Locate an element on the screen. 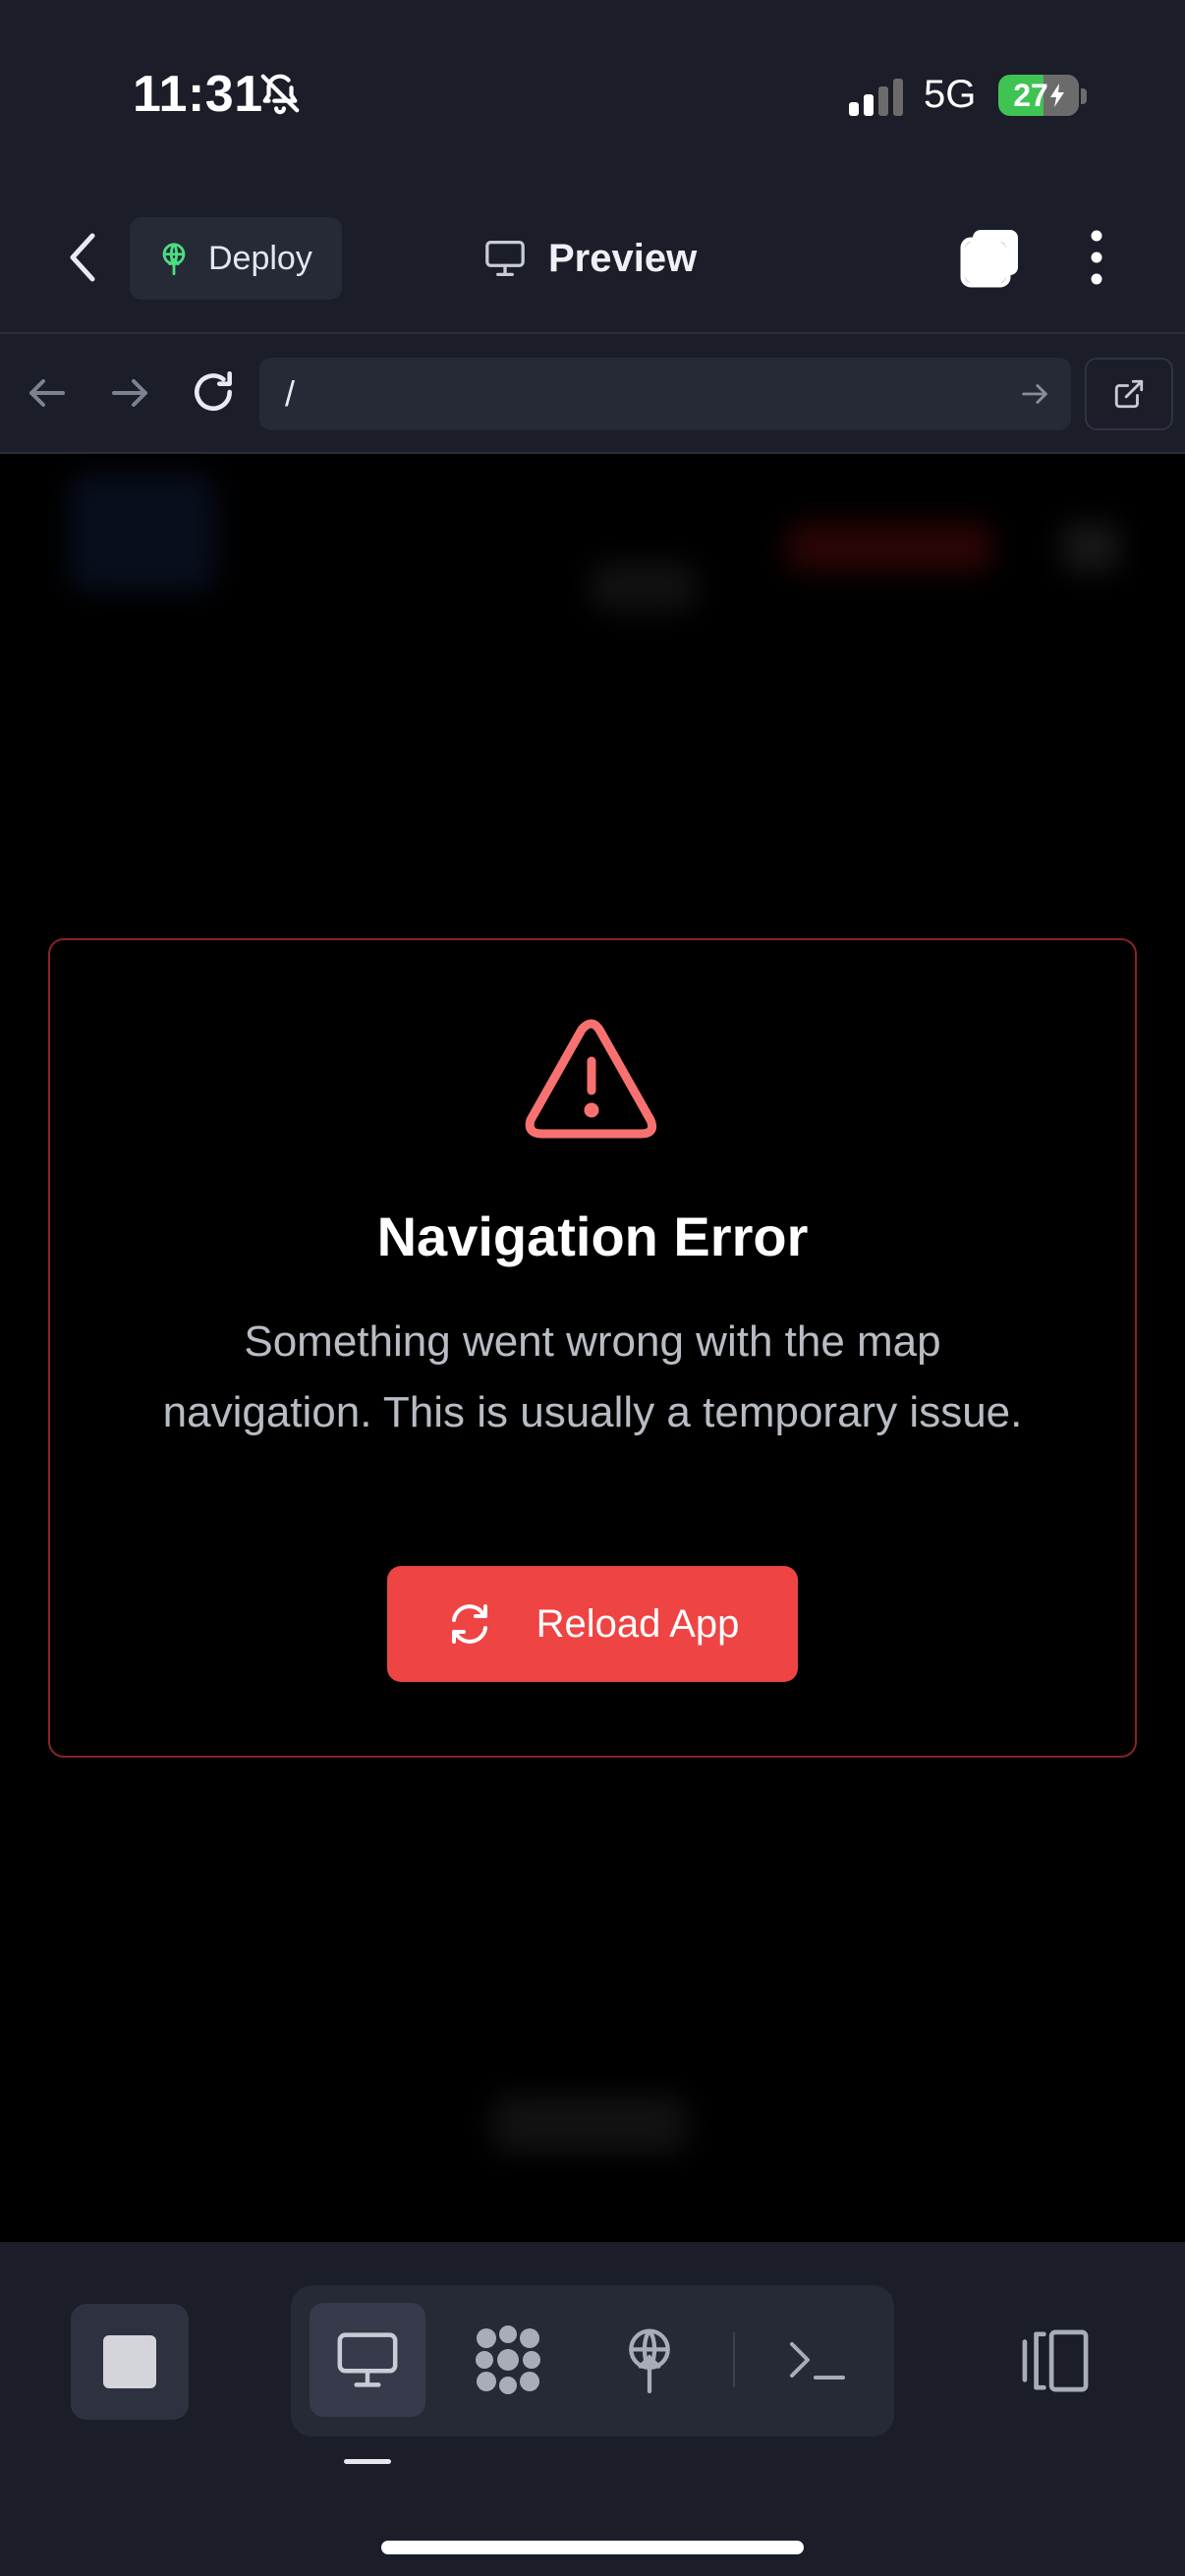 This screenshot has width=1185, height=2576. deploy-label: Deploy is located at coordinates (260, 258).